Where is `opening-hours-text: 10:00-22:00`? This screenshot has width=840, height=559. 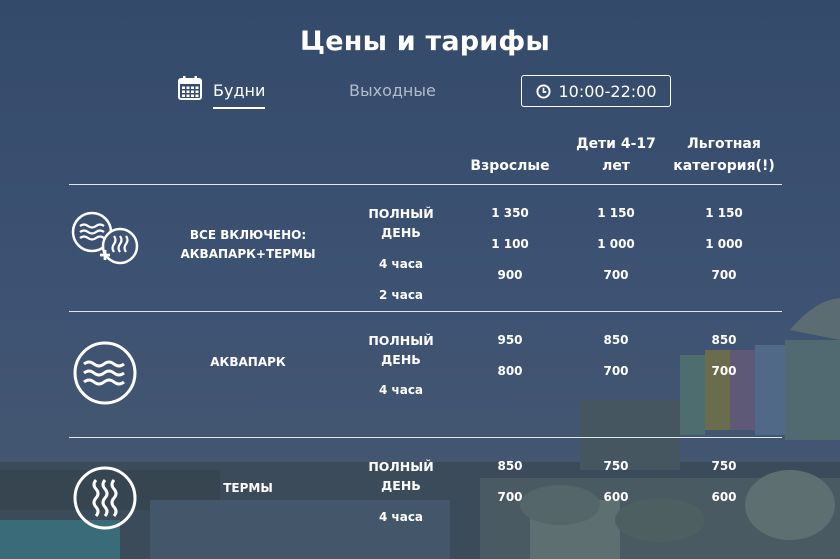 opening-hours-text: 10:00-22:00 is located at coordinates (607, 91).